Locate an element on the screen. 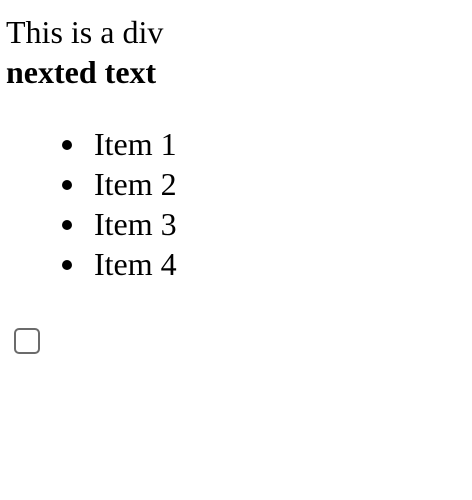 Image resolution: width=472 pixels, height=500 pixels. list-item: Item 3 is located at coordinates (267, 224).